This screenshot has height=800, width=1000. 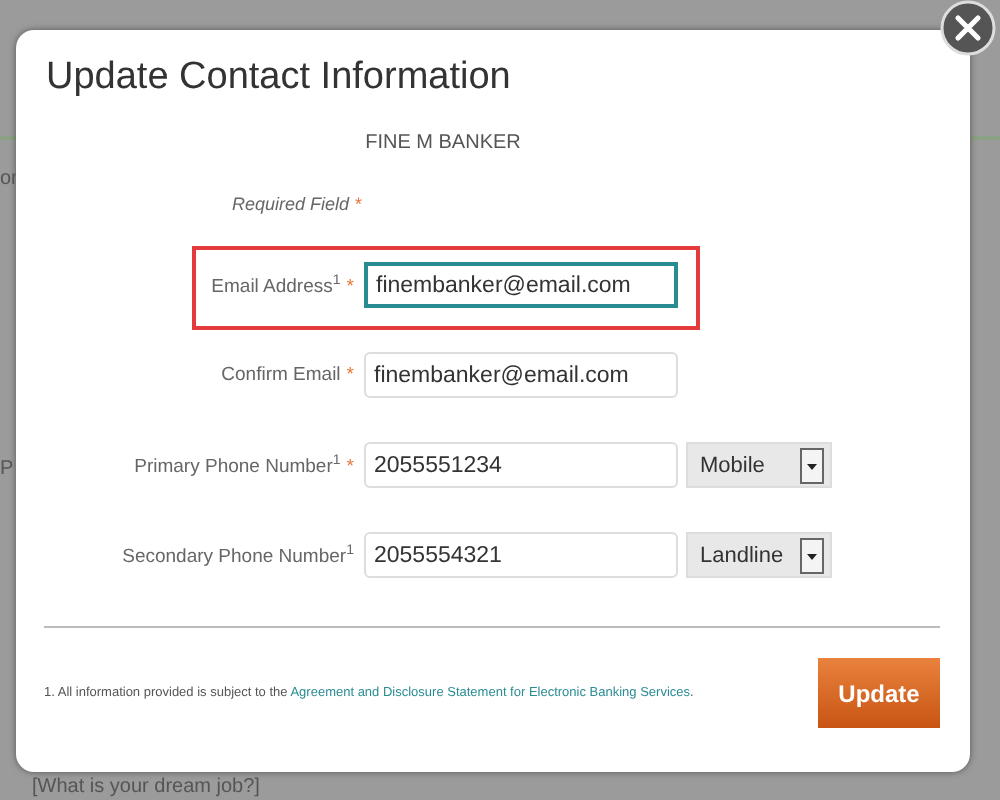 I want to click on input-field: 2055551234, so click(x=521, y=465).